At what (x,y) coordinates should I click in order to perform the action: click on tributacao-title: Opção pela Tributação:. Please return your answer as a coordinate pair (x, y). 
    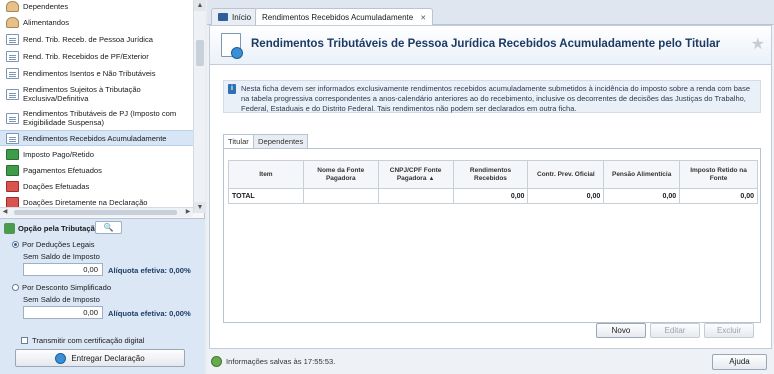
    Looking at the image, I should click on (60, 228).